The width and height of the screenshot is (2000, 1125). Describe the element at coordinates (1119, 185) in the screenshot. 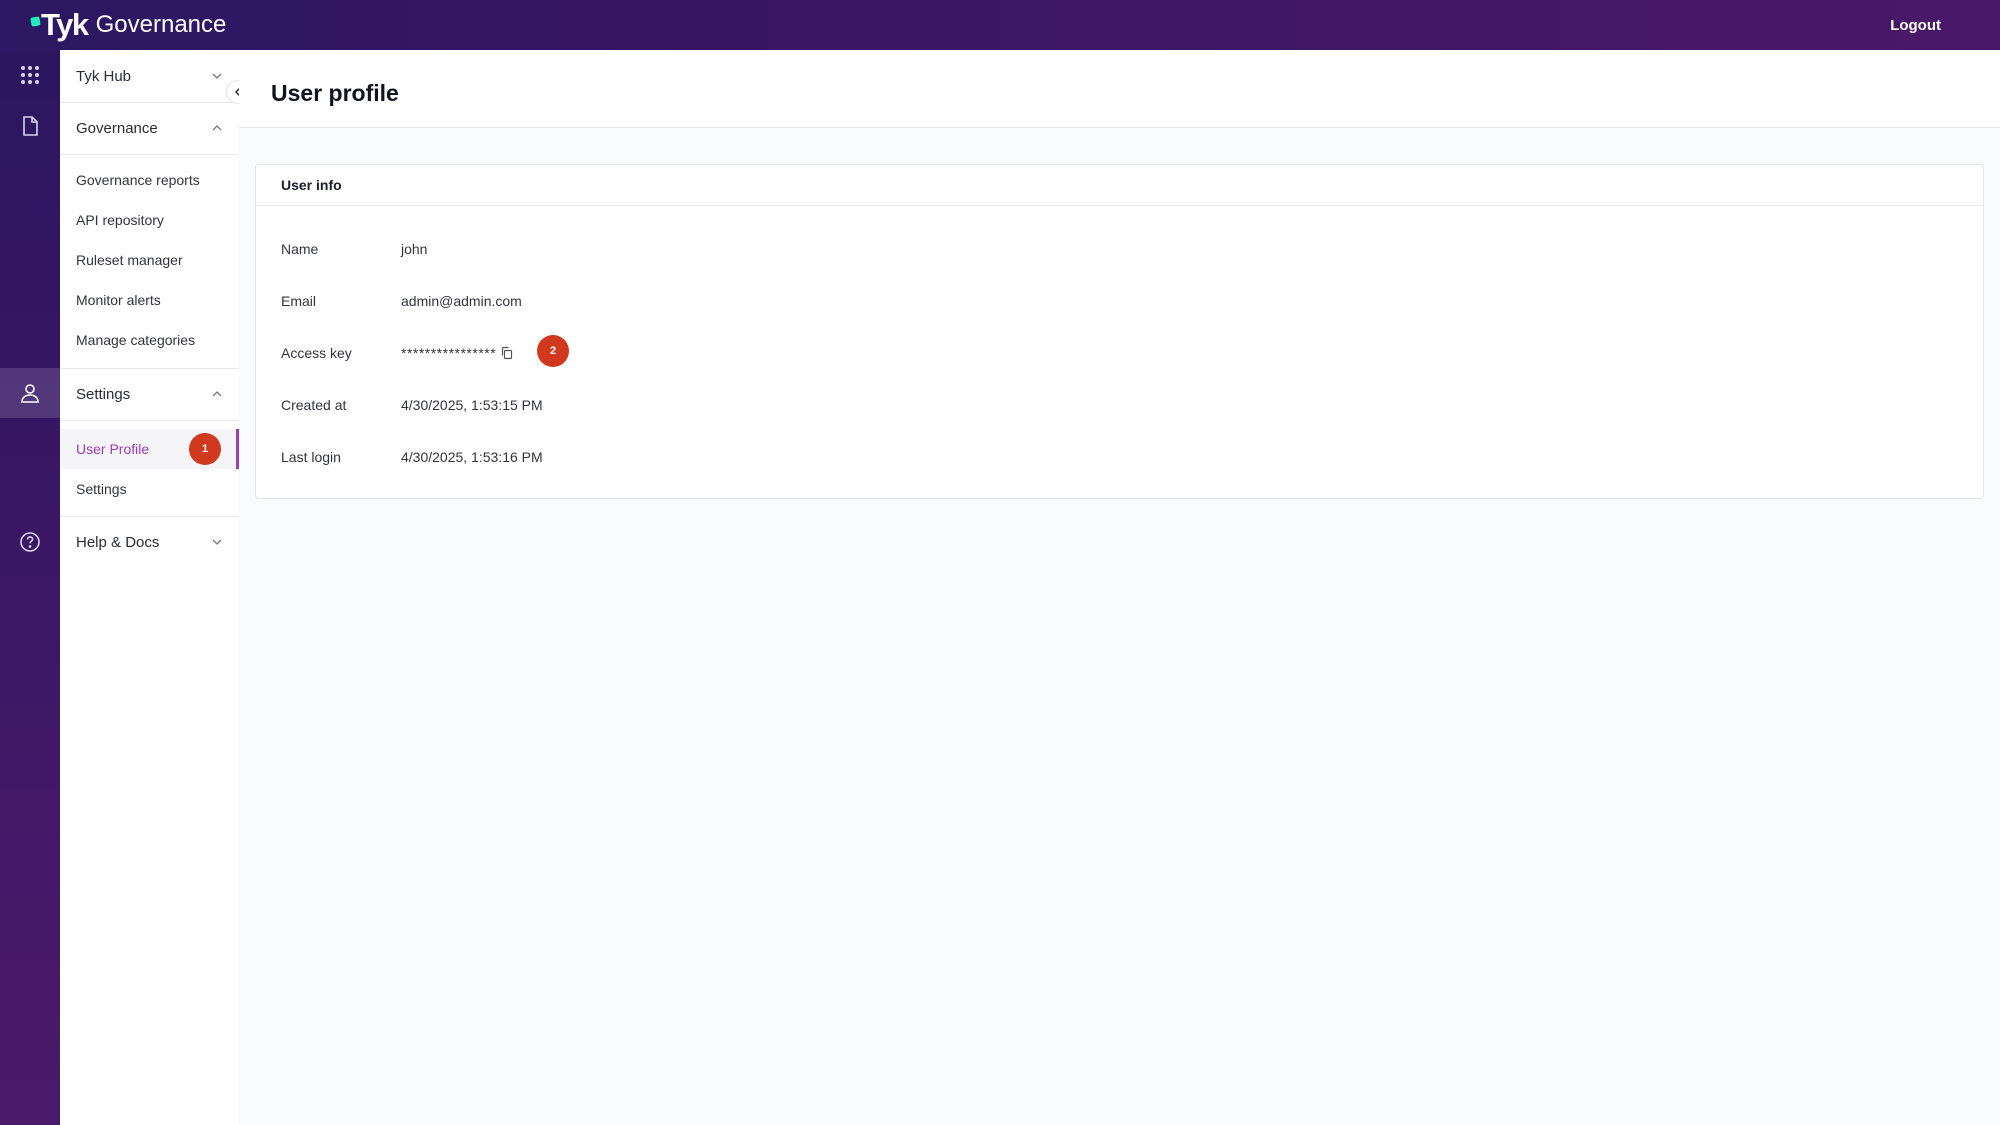

I see `card-title: User info` at that location.